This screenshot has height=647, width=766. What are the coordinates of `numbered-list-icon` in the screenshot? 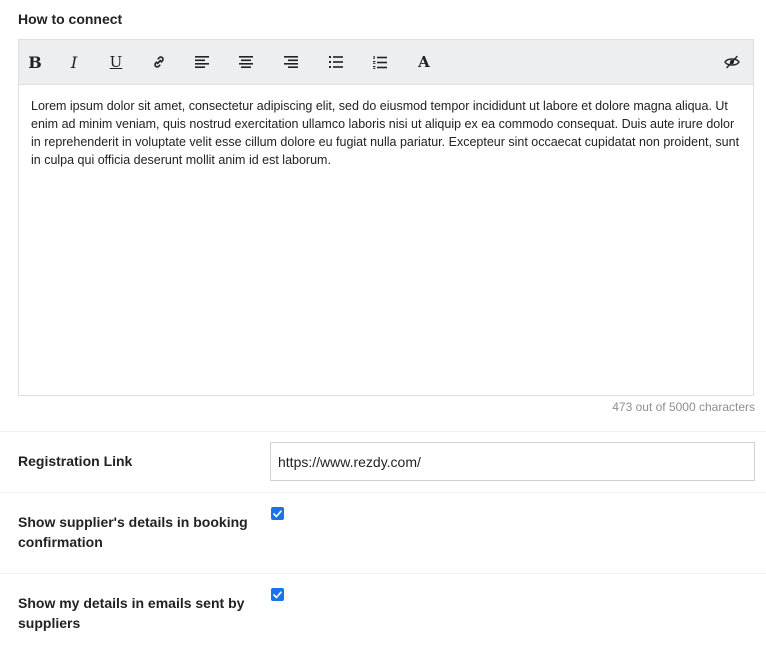 It's located at (380, 62).